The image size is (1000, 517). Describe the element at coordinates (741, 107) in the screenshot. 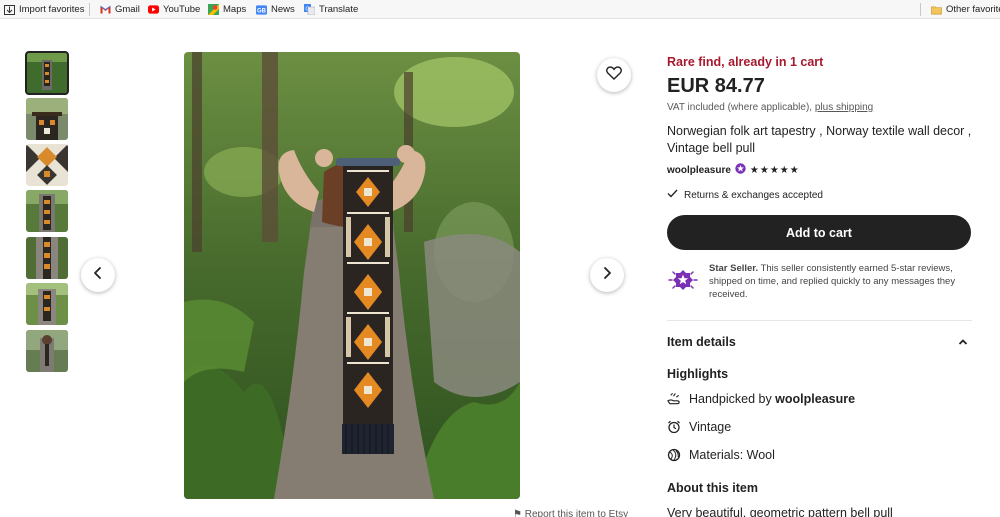

I see `vat-text: VAT included (where applicable),` at that location.